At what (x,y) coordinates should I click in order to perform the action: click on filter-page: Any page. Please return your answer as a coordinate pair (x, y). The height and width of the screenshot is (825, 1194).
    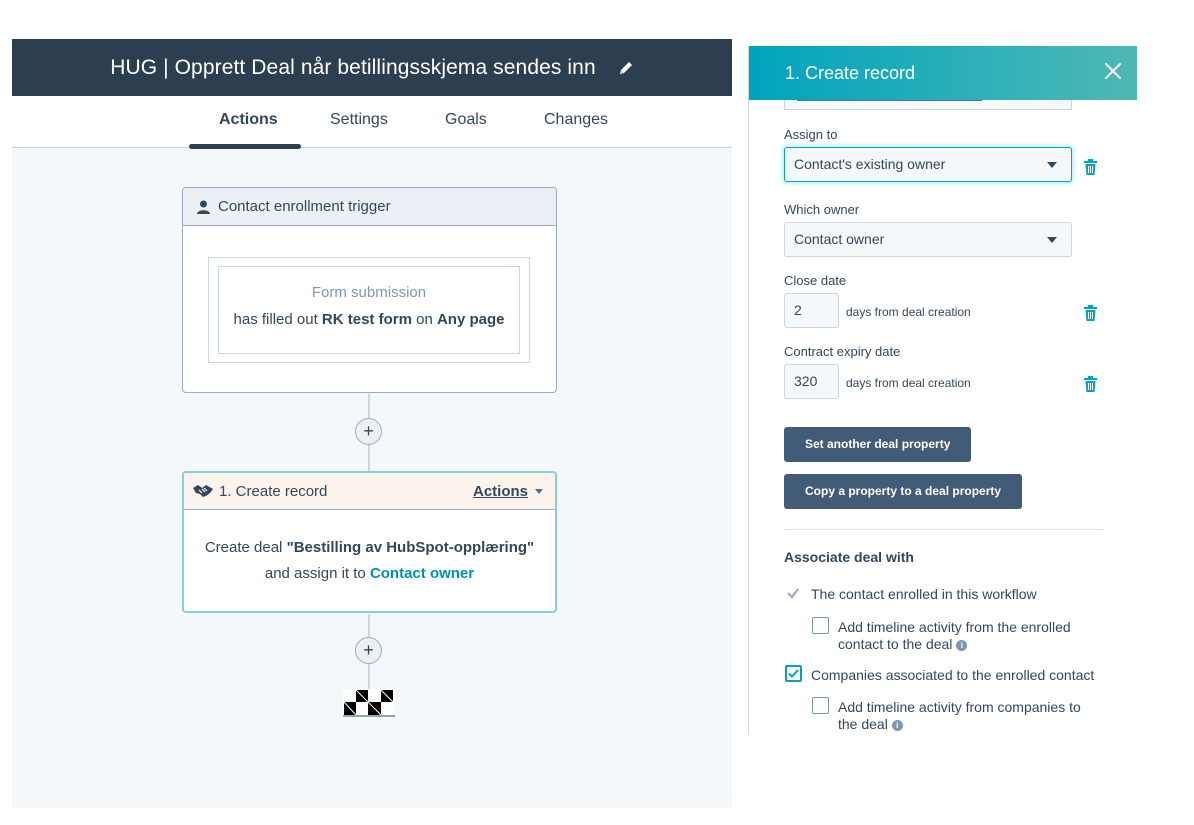
    Looking at the image, I should click on (470, 319).